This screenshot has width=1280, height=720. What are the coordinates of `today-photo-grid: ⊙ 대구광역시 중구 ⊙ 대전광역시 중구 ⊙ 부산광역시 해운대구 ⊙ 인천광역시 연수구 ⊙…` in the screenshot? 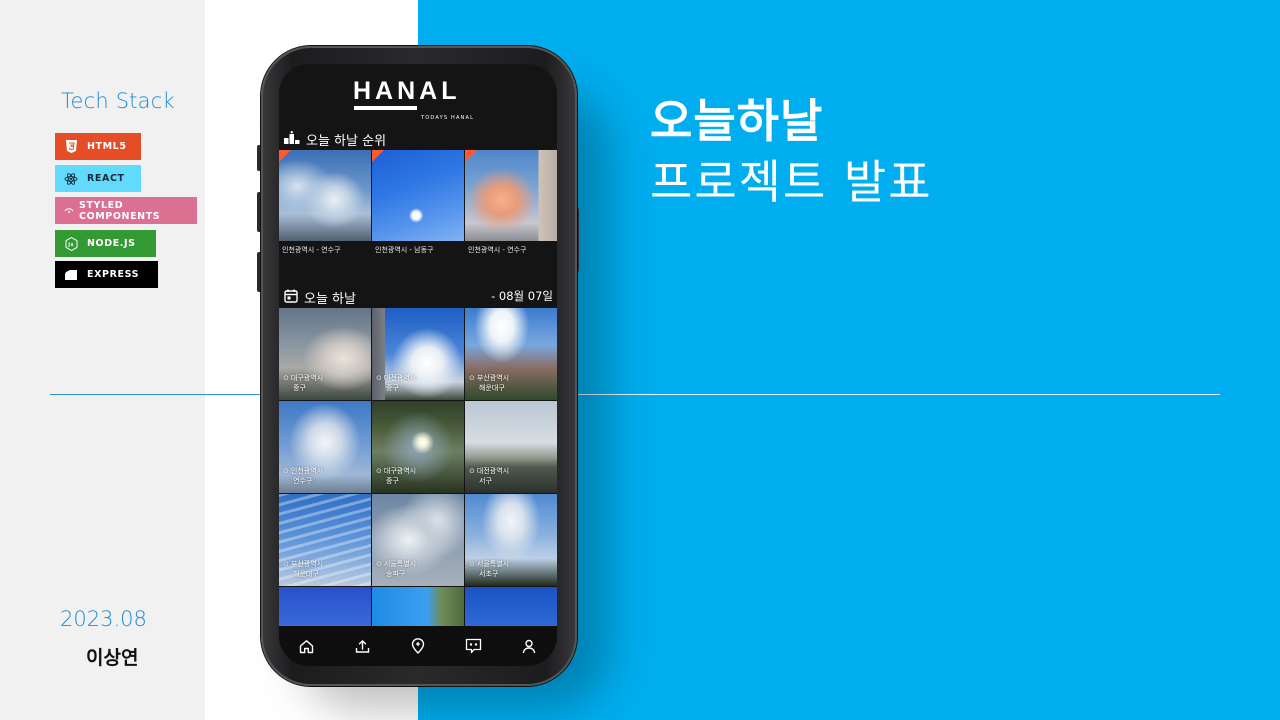 It's located at (418, 467).